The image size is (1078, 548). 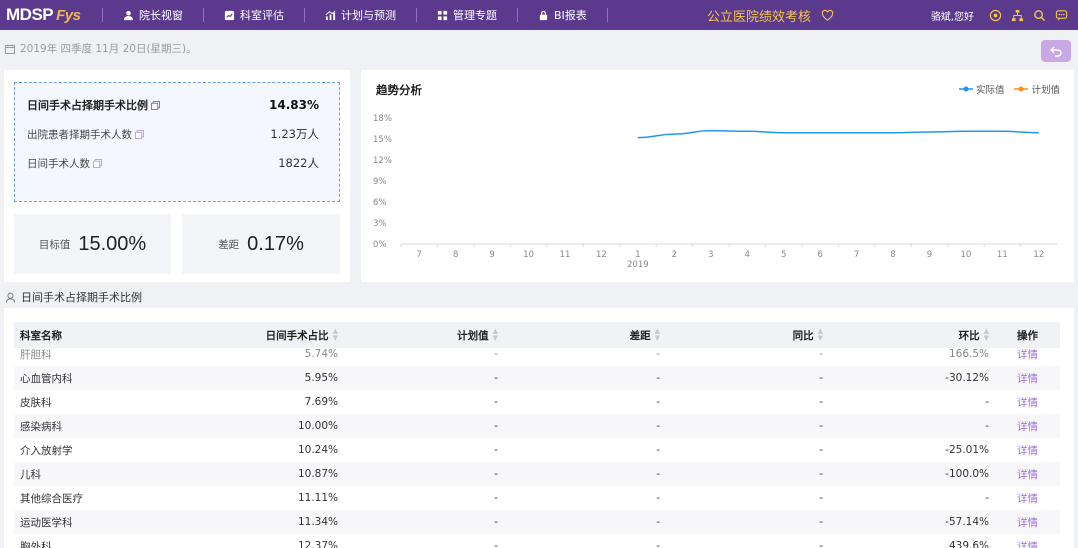 What do you see at coordinates (1061, 15) in the screenshot?
I see `message-icon` at bounding box center [1061, 15].